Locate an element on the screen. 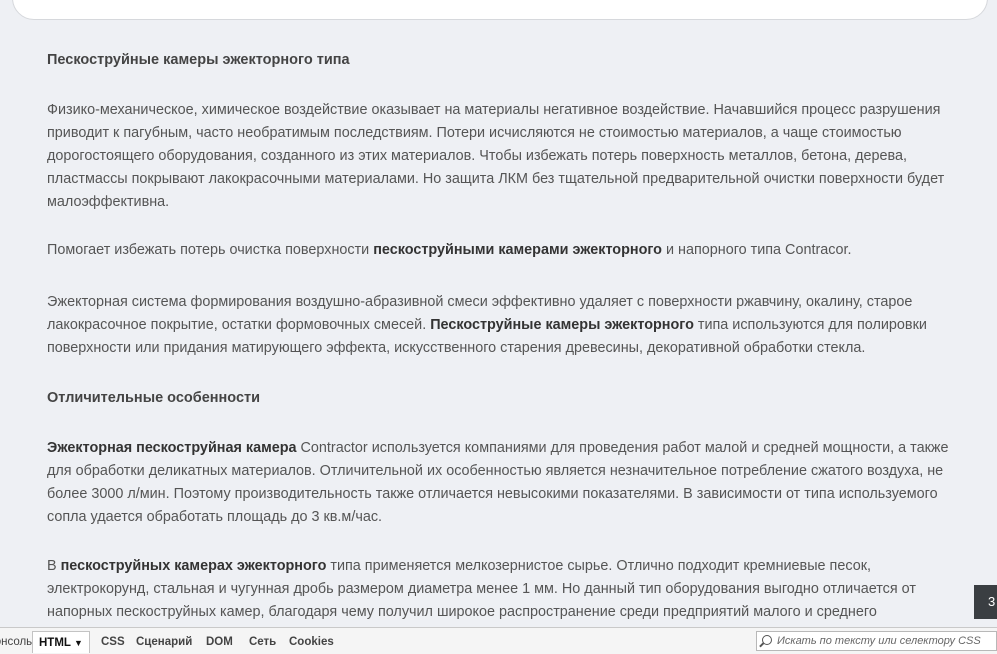 This screenshot has height=654, width=997. triangle-down-icon: ▼ is located at coordinates (78, 643).